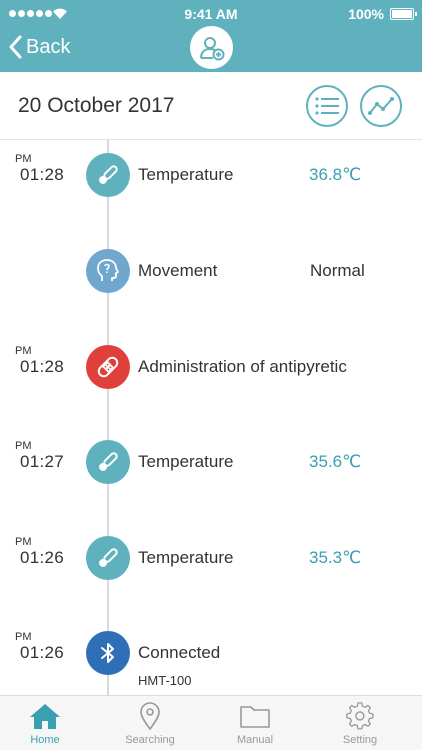 The height and width of the screenshot is (750, 422). I want to click on gear-icon, so click(360, 716).